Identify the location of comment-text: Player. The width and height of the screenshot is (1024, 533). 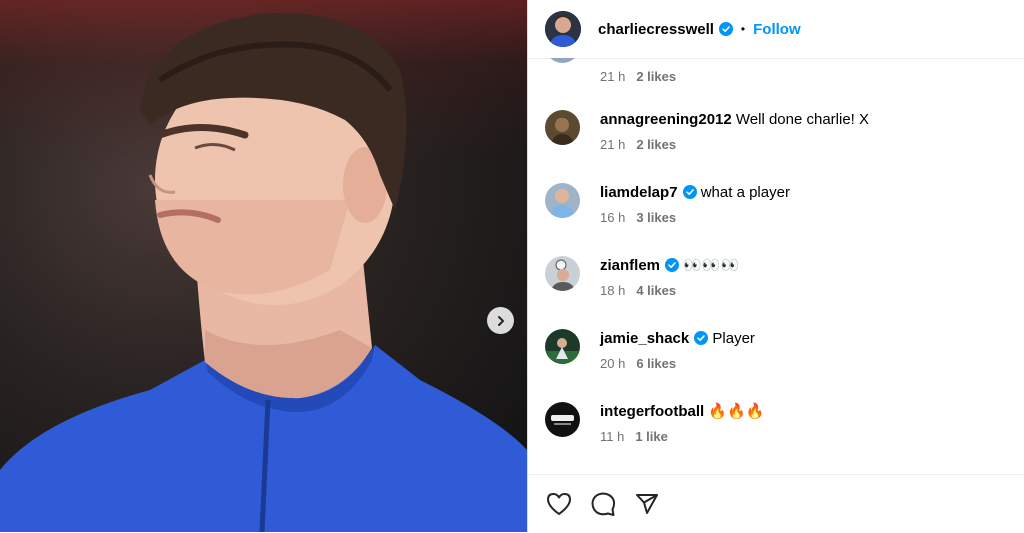
(733, 338).